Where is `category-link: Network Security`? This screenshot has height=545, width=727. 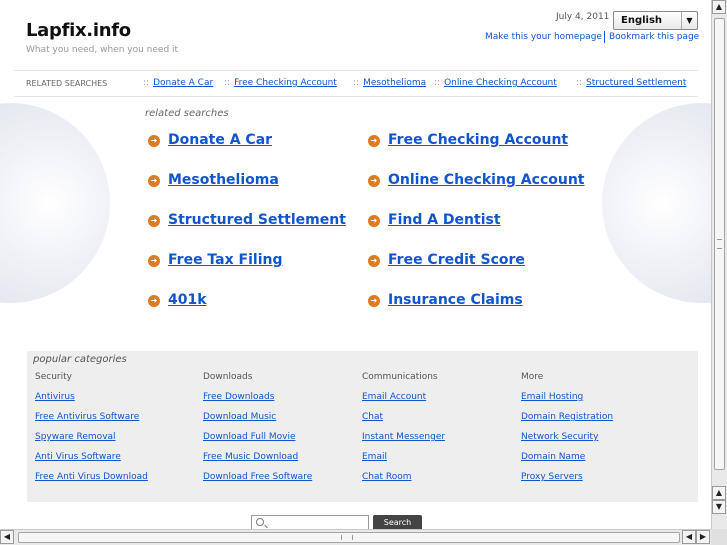
category-link: Network Security is located at coordinates (567, 442).